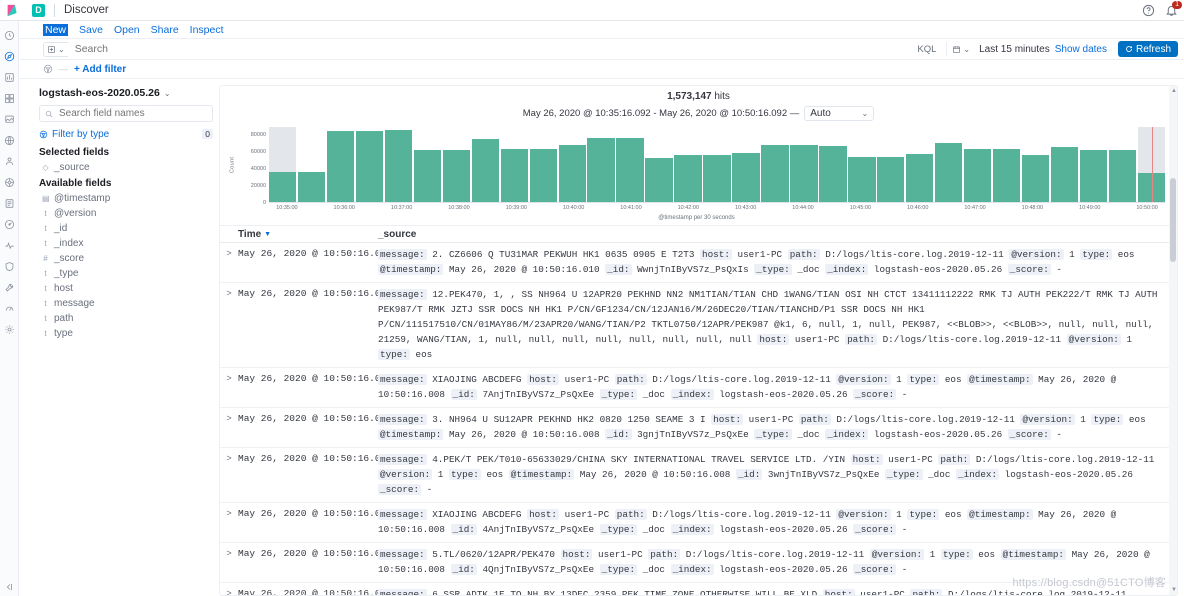  What do you see at coordinates (91, 30) in the screenshot?
I see `menu-save: Save` at bounding box center [91, 30].